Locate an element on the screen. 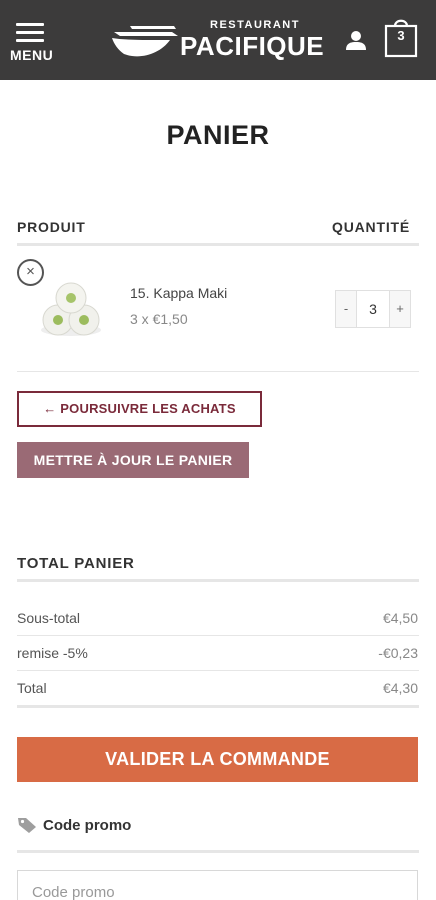 The width and height of the screenshot is (436, 900). quantity-increase-button: + is located at coordinates (400, 309).